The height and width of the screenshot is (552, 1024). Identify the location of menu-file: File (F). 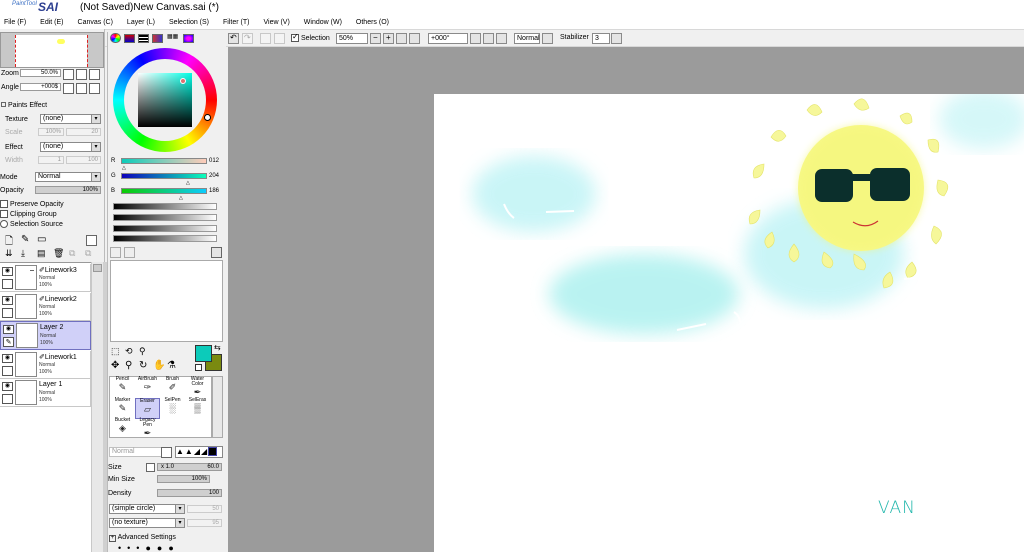
(15, 22).